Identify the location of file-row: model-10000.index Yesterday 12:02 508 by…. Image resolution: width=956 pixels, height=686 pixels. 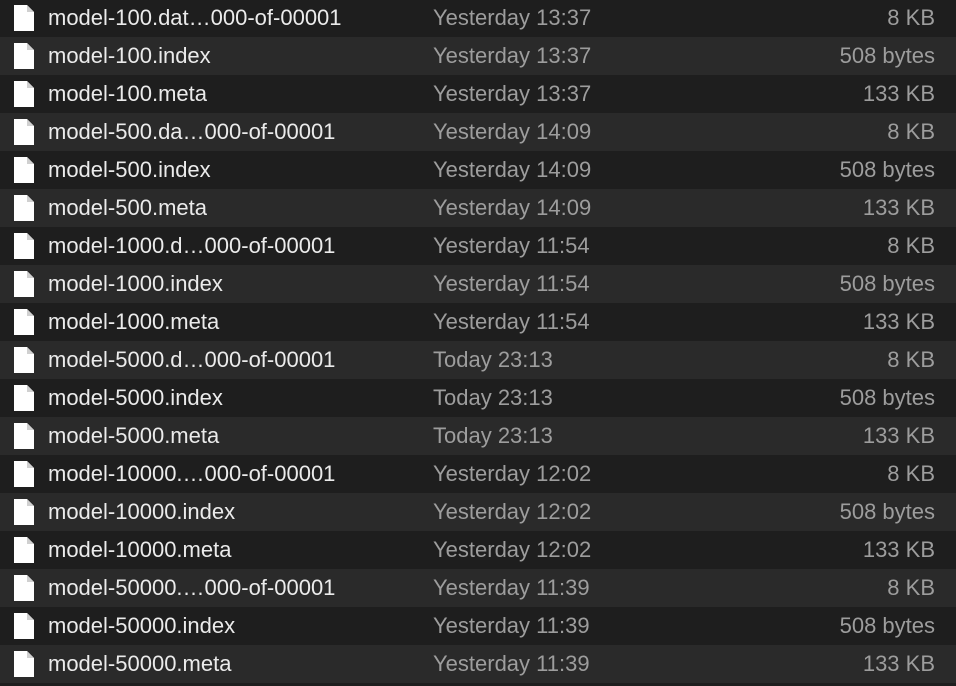
(478, 512).